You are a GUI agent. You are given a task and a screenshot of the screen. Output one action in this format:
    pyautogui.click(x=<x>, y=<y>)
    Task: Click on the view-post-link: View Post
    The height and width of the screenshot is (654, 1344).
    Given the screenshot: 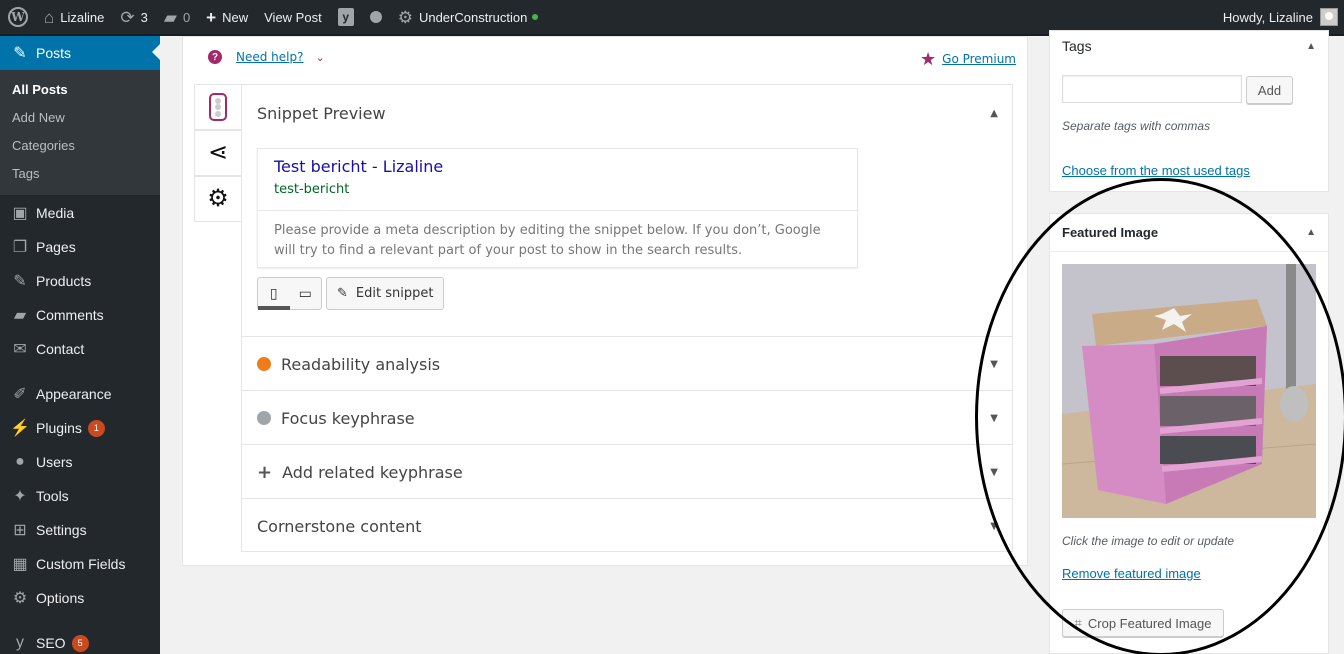 What is the action you would take?
    pyautogui.click(x=293, y=17)
    